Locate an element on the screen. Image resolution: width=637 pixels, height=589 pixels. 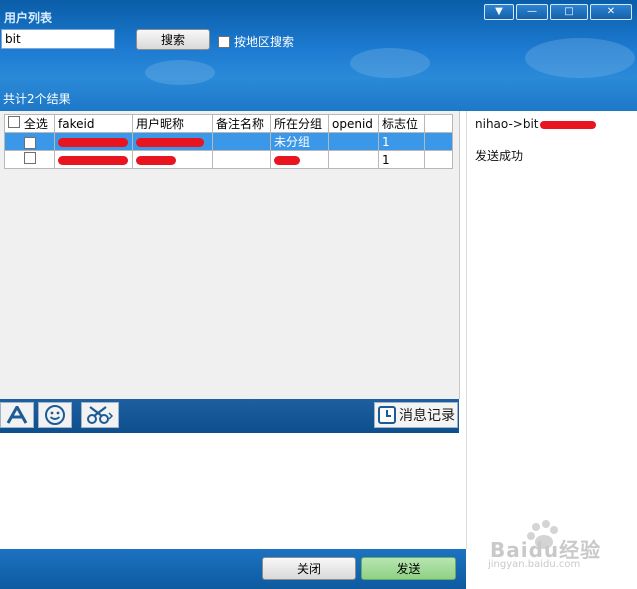
scissors-icon is located at coordinates (100, 415).